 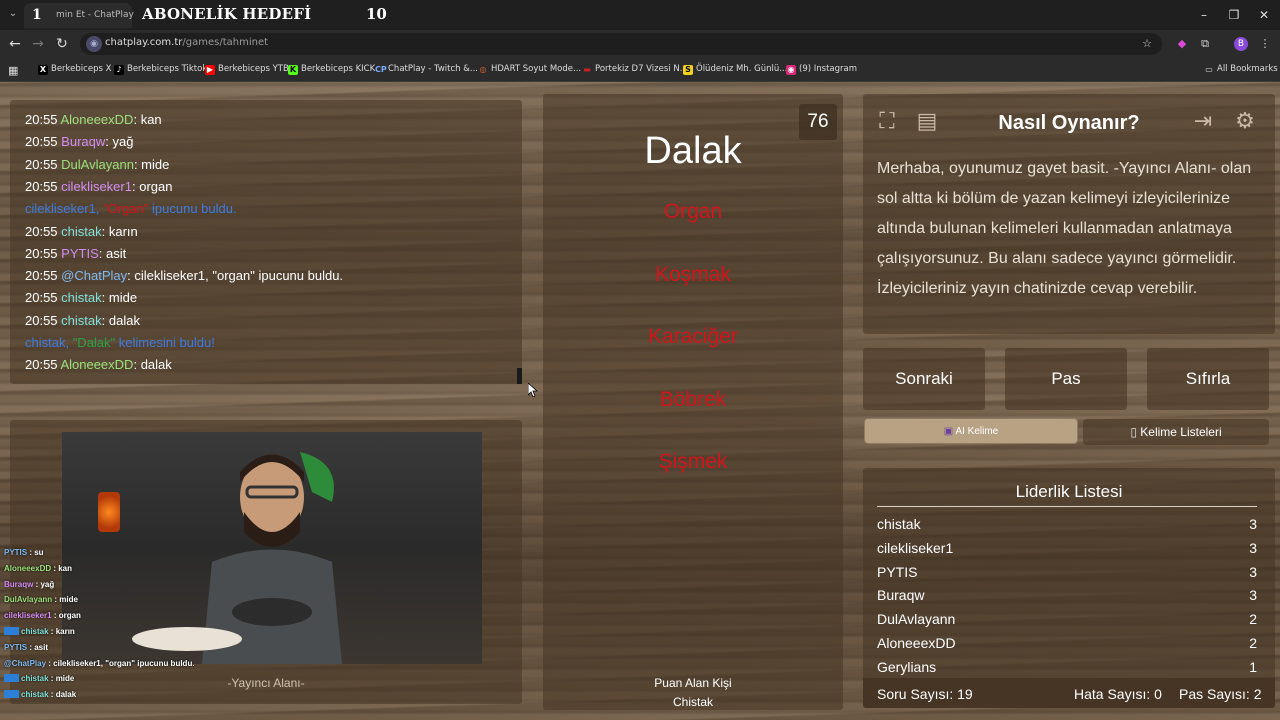 What do you see at coordinates (1067, 597) in the screenshot?
I see `leaderboard-row: Buraqw 3` at bounding box center [1067, 597].